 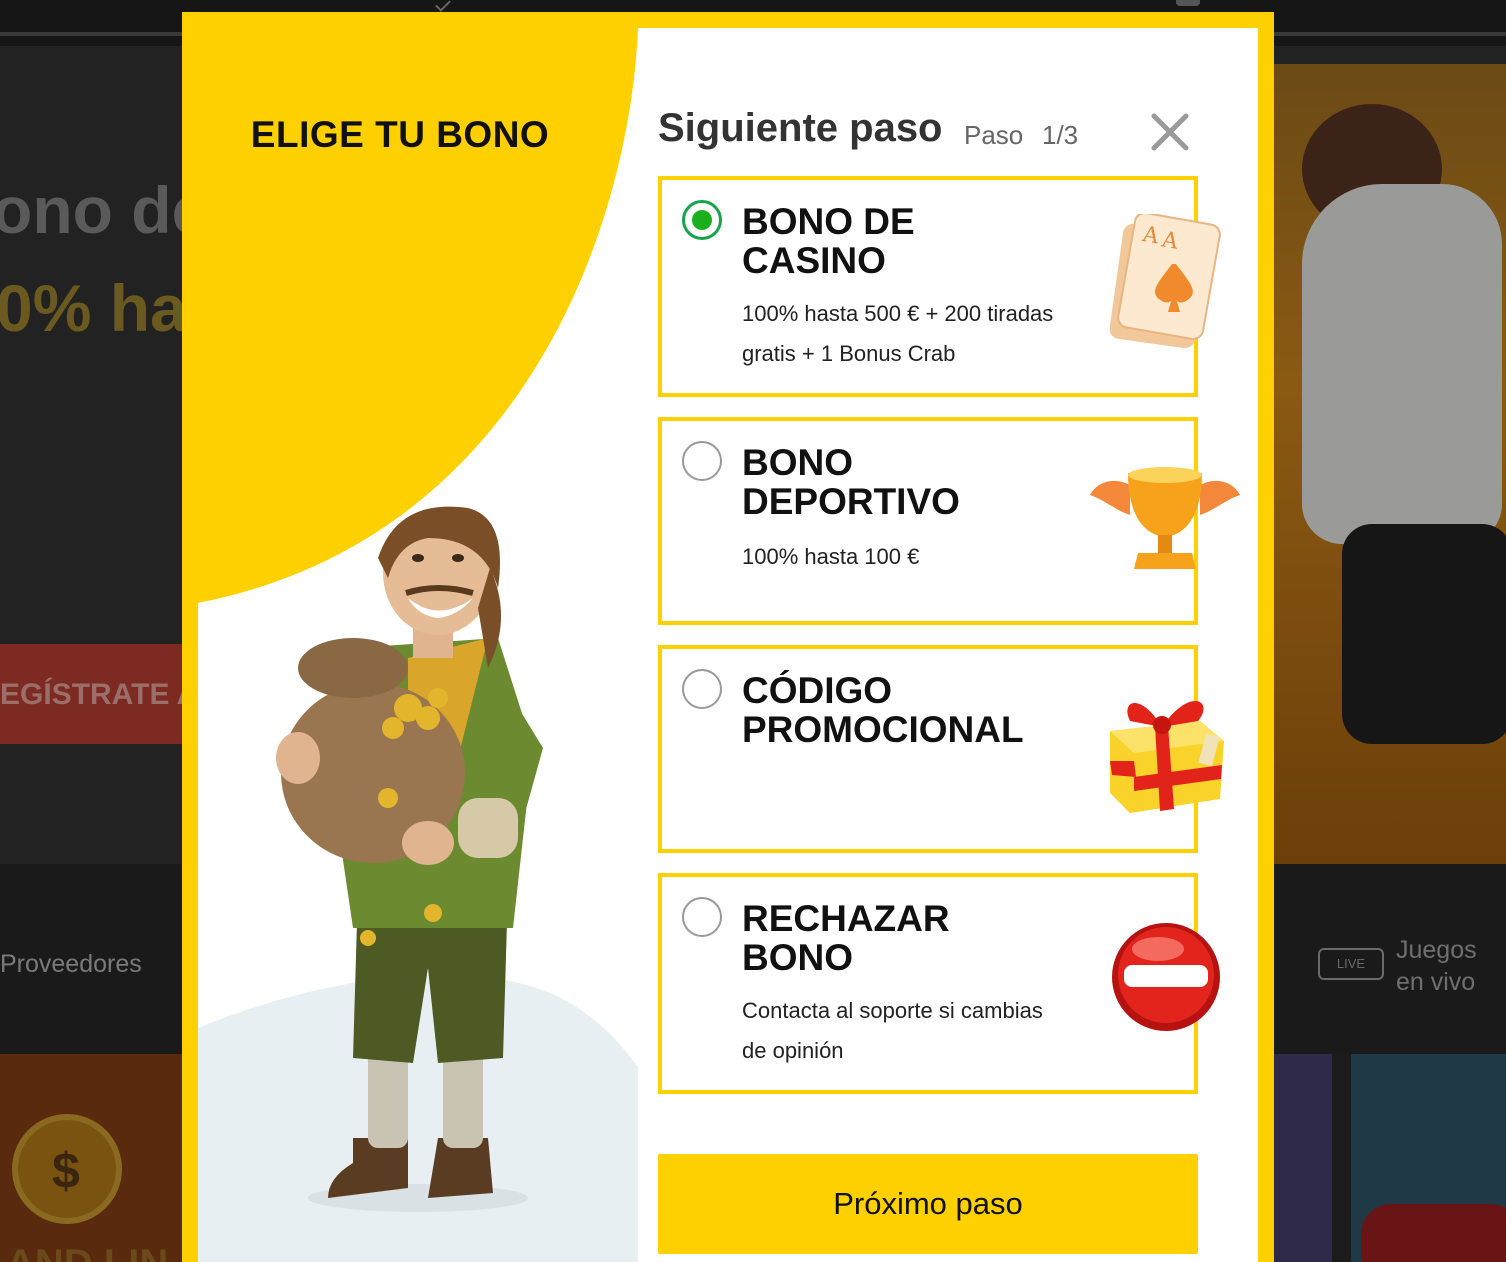 What do you see at coordinates (71, 964) in the screenshot?
I see `nav-providers: Proveedores` at bounding box center [71, 964].